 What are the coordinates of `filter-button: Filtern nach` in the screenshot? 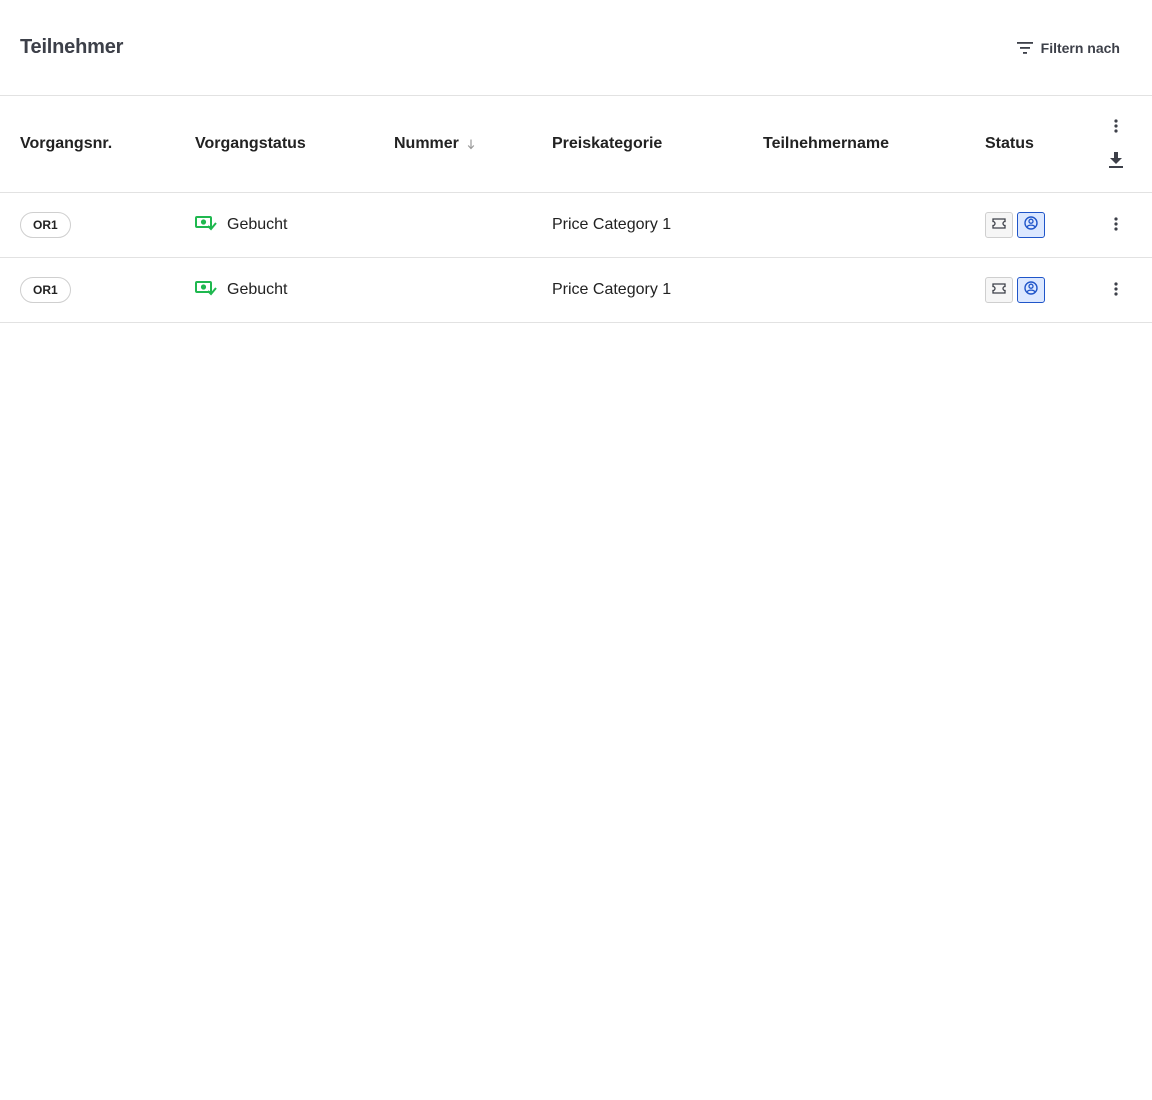 It's located at (1068, 47).